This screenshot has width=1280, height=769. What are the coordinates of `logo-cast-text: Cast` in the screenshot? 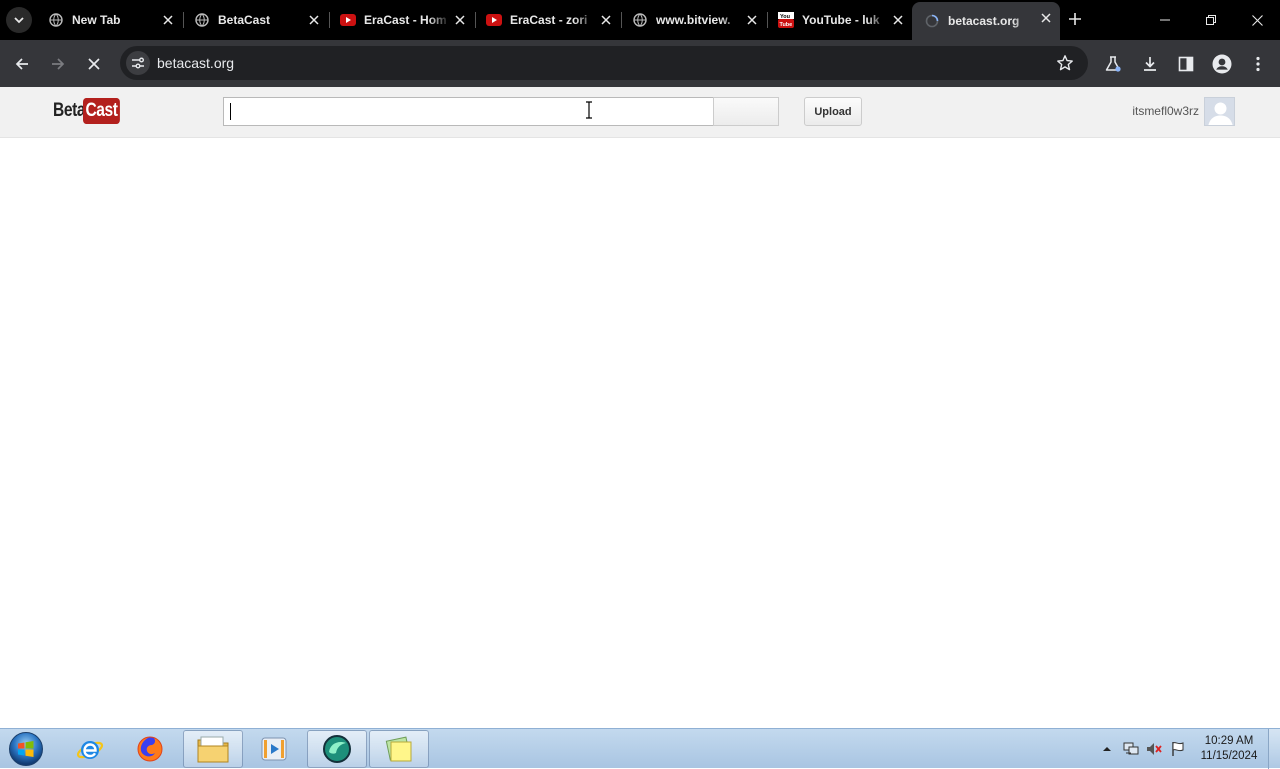 It's located at (102, 111).